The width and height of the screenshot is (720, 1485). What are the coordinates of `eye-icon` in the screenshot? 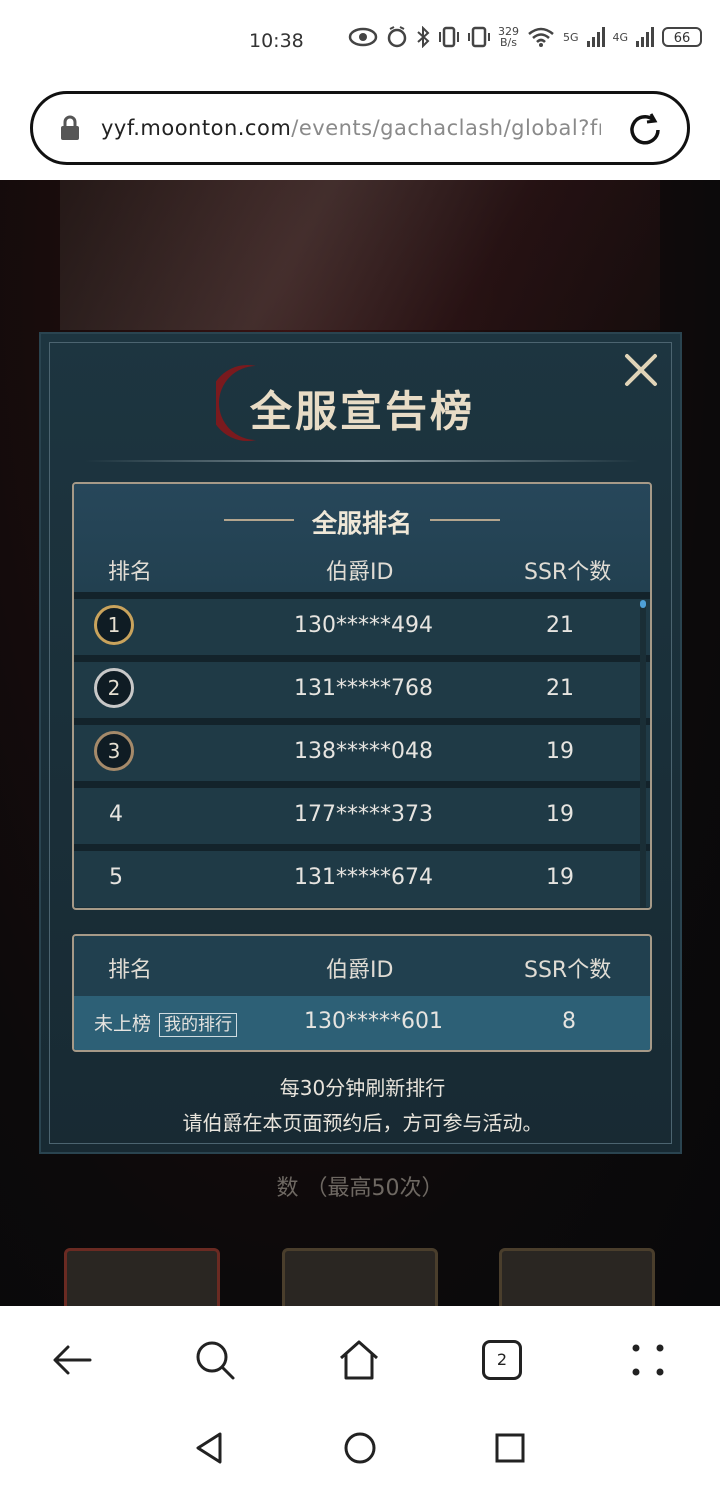 It's located at (363, 37).